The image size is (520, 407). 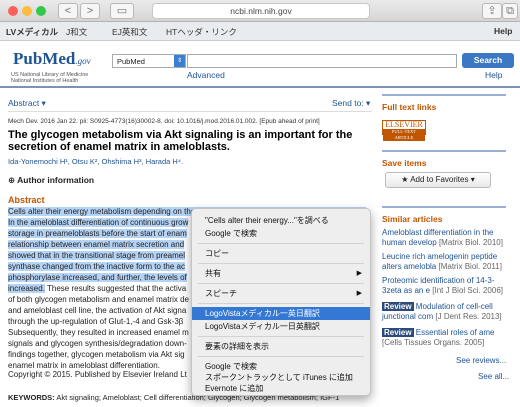 What do you see at coordinates (281, 220) in the screenshot?
I see `menu-item-lookup: "Cells alter their energy..."を調べる` at bounding box center [281, 220].